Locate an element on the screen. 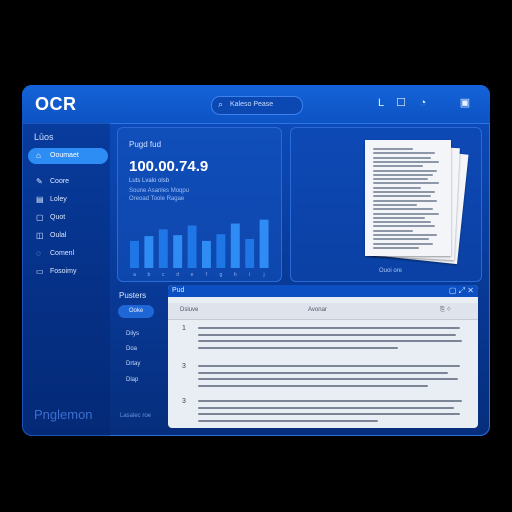  filter-item: Dilys is located at coordinates (132, 334).